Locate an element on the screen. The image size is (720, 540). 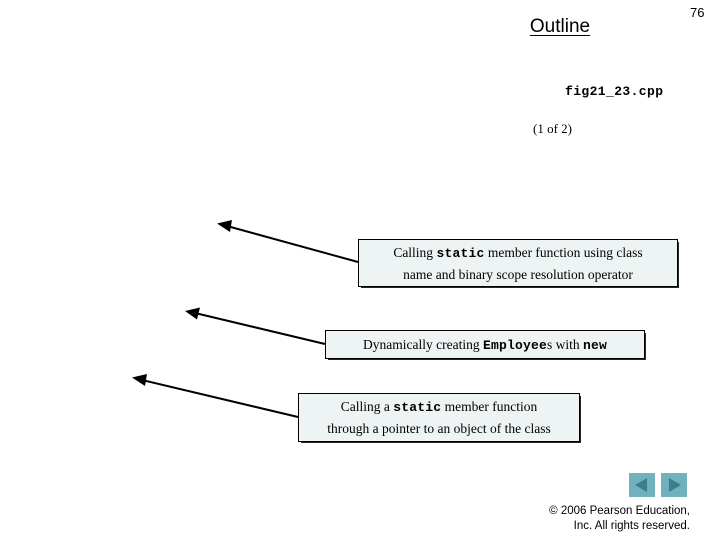
callout-text: member function using class is located at coordinates (563, 252).